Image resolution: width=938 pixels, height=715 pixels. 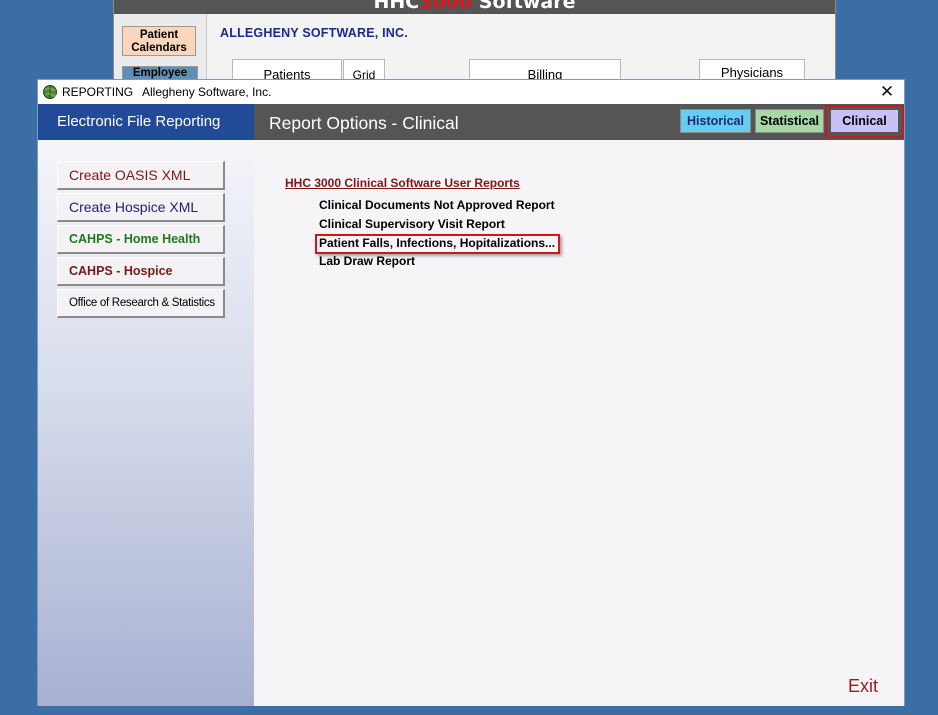 What do you see at coordinates (364, 69) in the screenshot?
I see `tab-grid: Grid` at bounding box center [364, 69].